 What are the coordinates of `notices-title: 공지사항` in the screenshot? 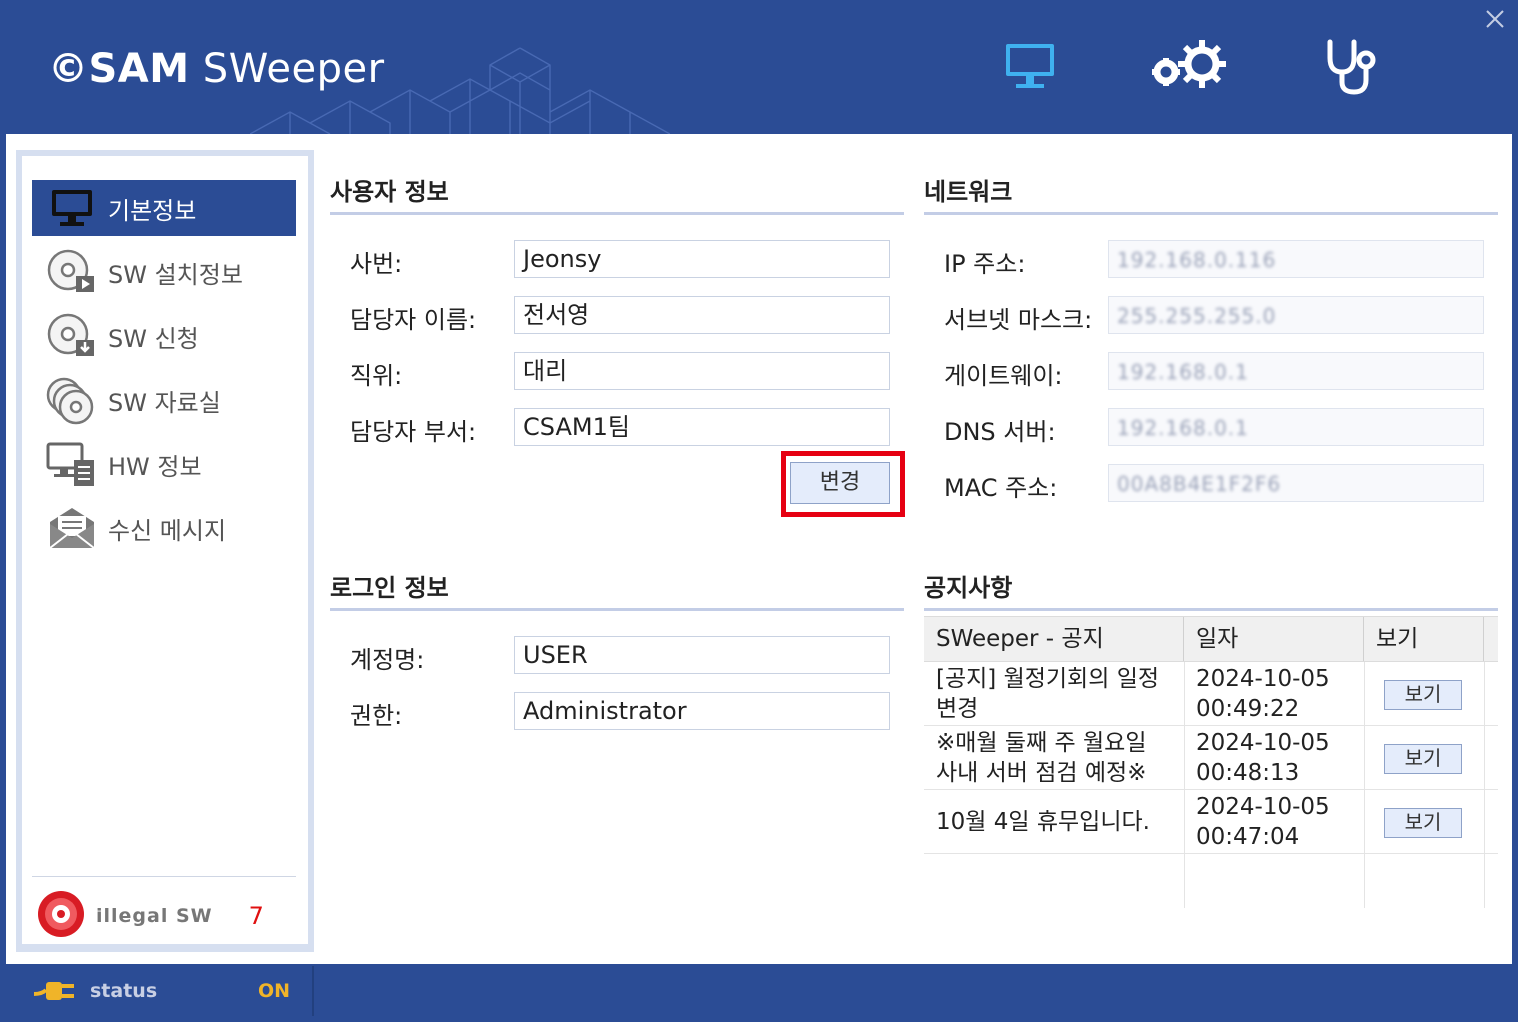 It's located at (968, 588).